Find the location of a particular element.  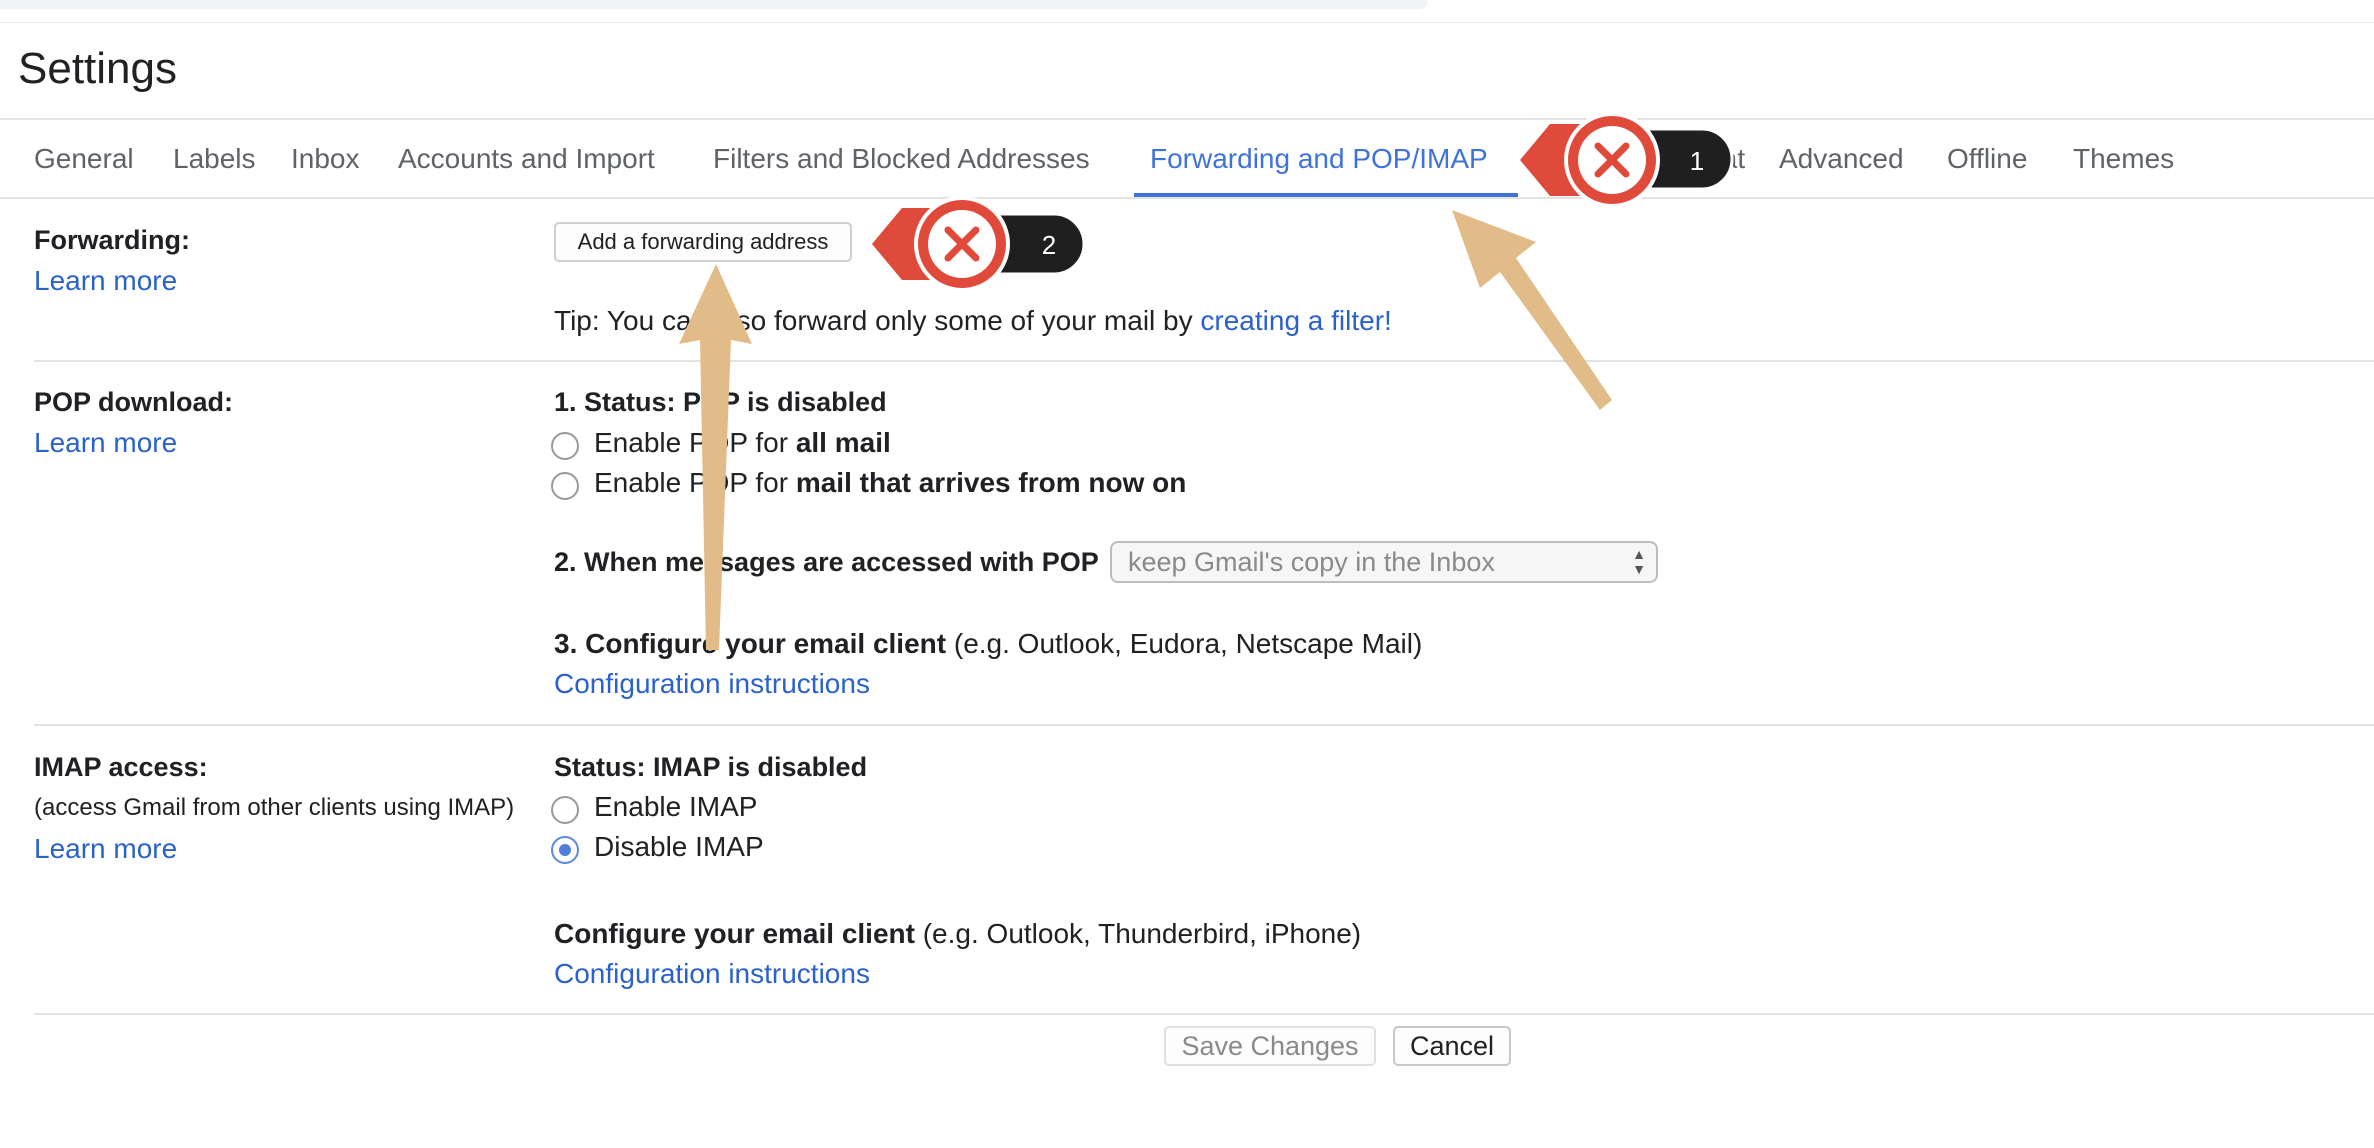

pop-option1-prefix: Enable POP for is located at coordinates (695, 442).